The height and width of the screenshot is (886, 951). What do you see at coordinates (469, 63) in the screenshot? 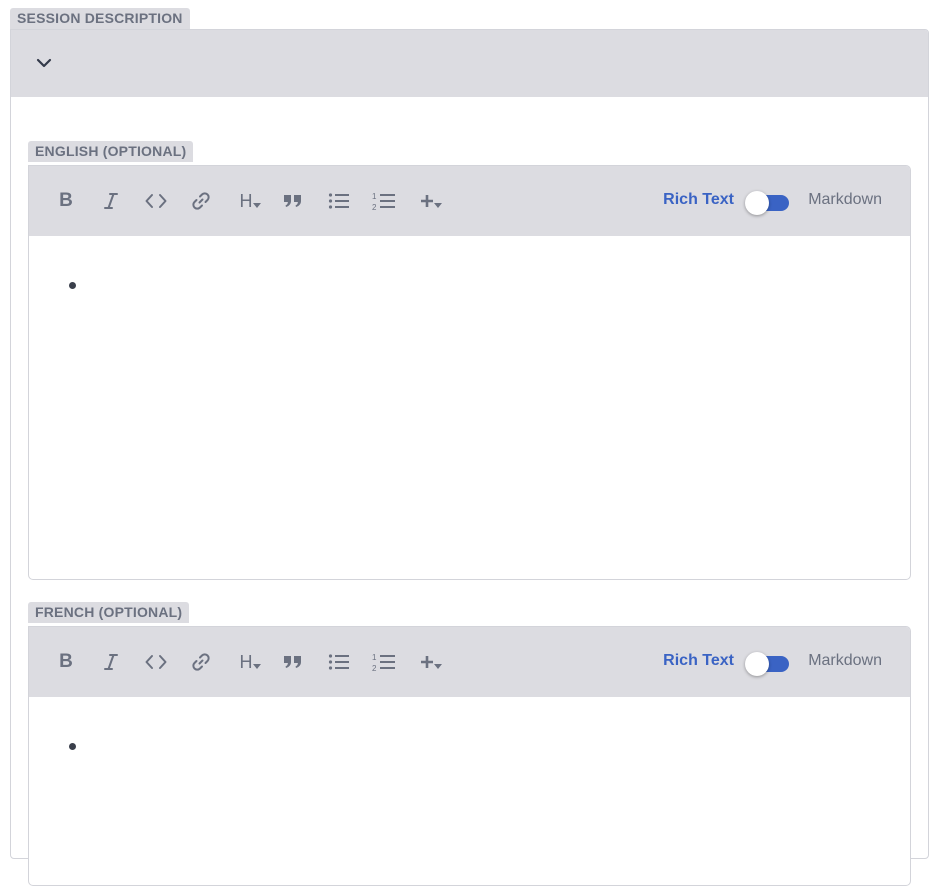
I see `session-description-header` at bounding box center [469, 63].